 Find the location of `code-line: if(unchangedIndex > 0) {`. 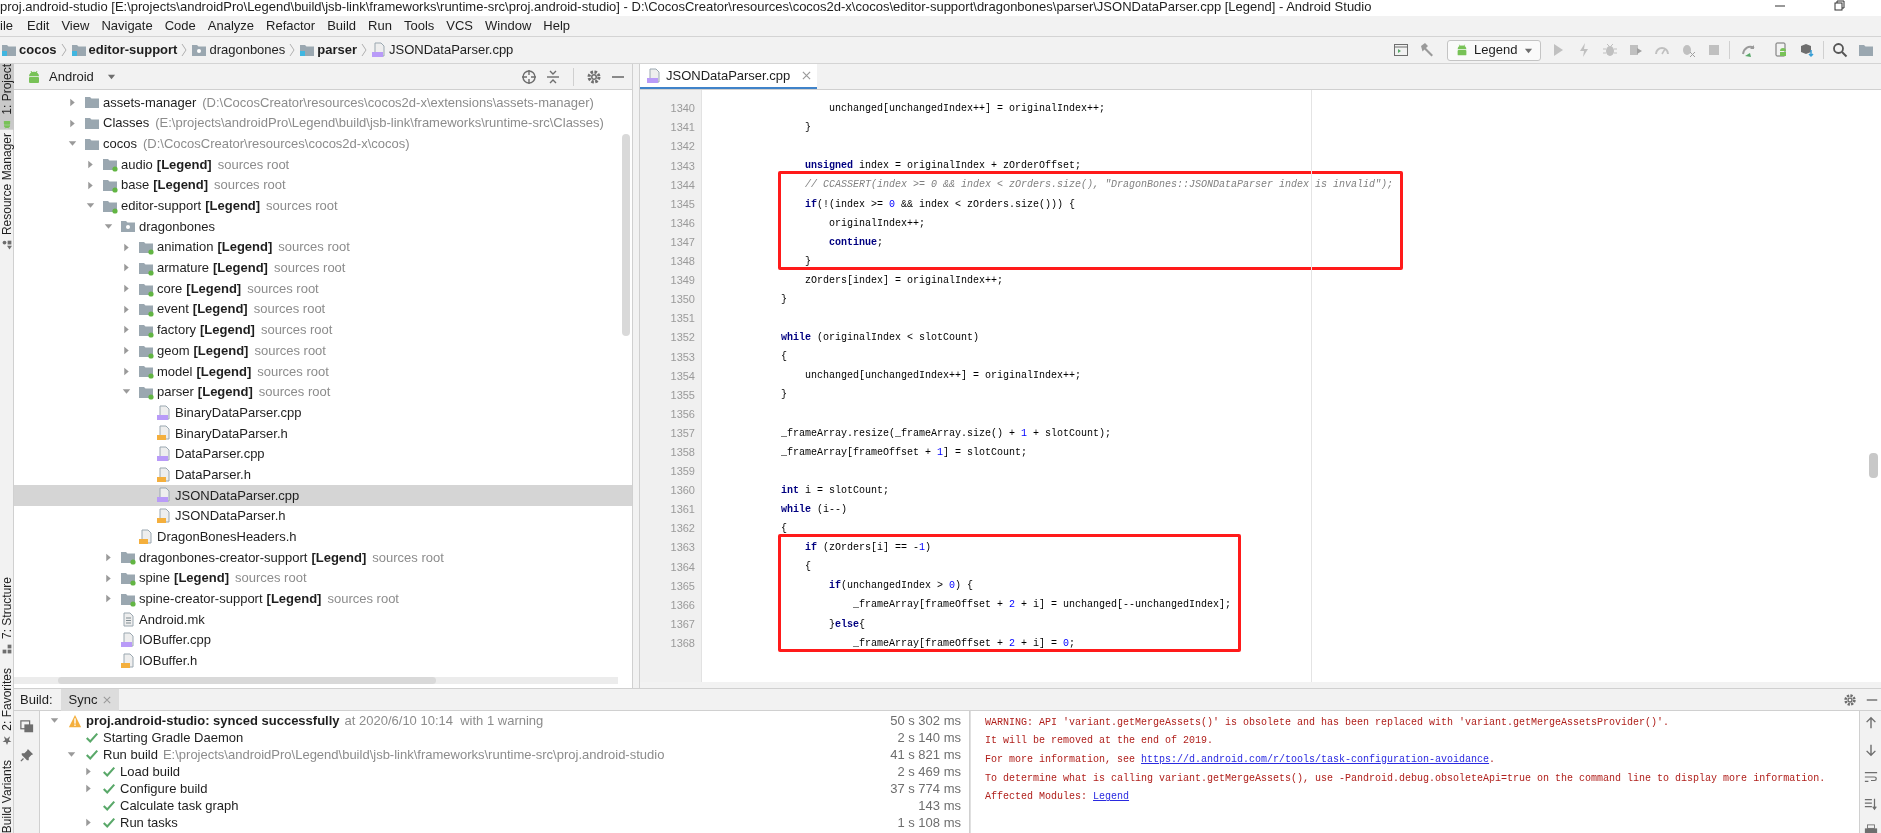

code-line: if(unchangedIndex > 0) { is located at coordinates (901, 586).